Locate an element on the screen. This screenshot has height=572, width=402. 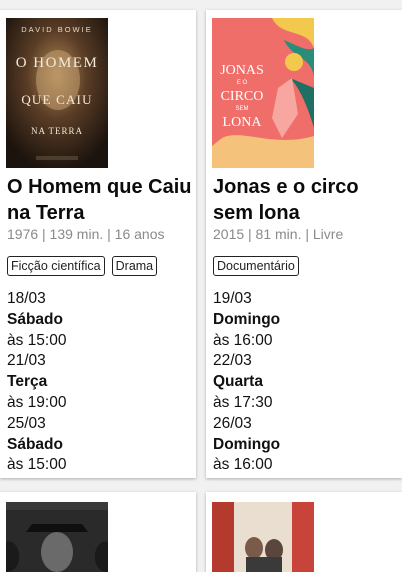
poster-title-line: LONA is located at coordinates (243, 122).